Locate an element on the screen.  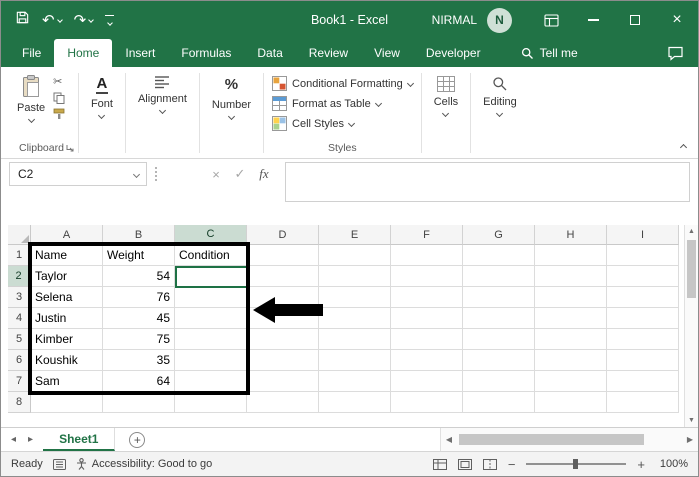
cancel-entry-button: × is located at coordinates (216, 174).